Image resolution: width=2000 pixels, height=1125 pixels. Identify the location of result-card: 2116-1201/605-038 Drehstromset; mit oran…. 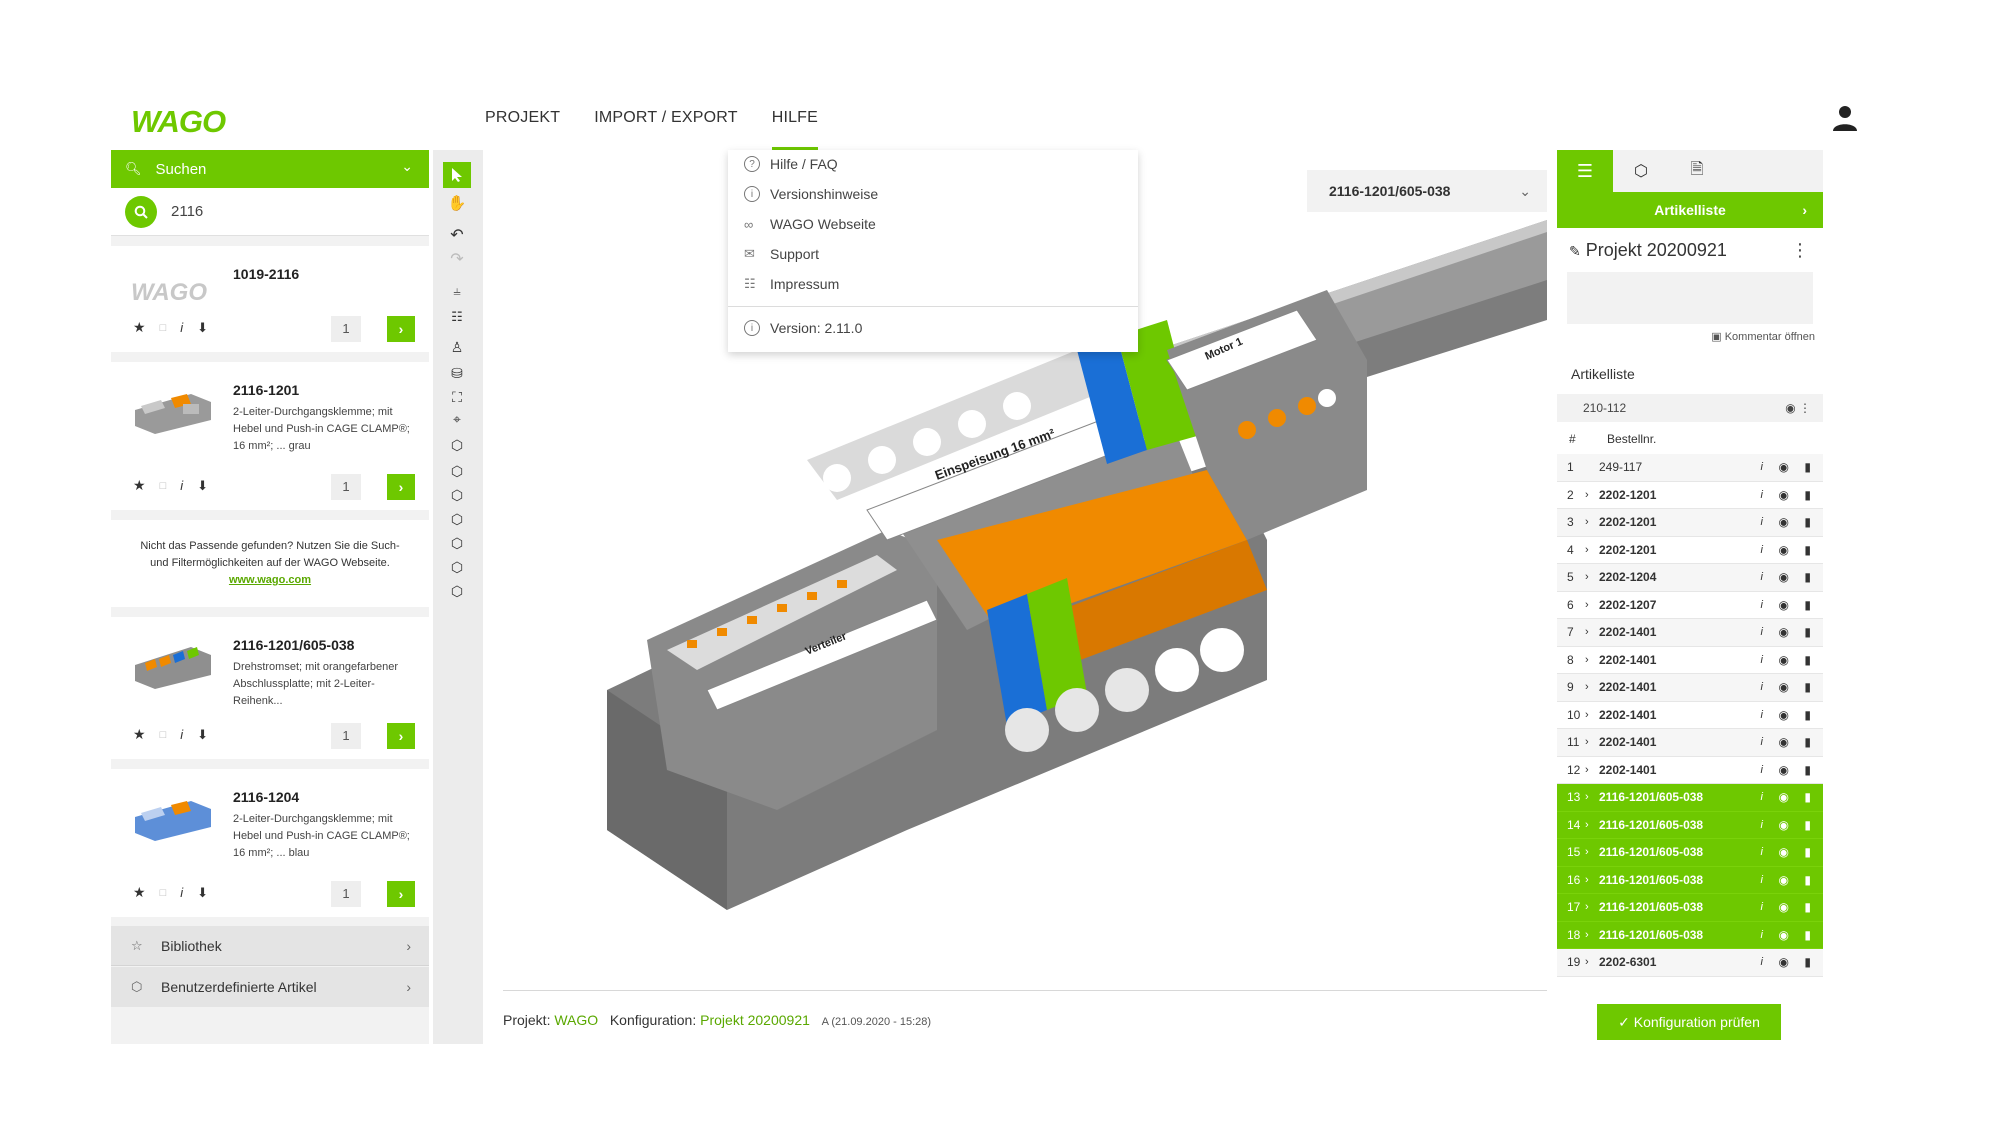
(270, 688).